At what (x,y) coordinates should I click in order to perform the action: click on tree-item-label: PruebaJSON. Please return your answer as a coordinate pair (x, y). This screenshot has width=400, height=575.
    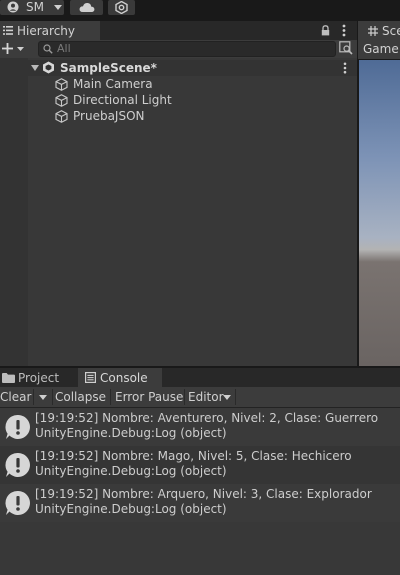
    Looking at the image, I should click on (109, 116).